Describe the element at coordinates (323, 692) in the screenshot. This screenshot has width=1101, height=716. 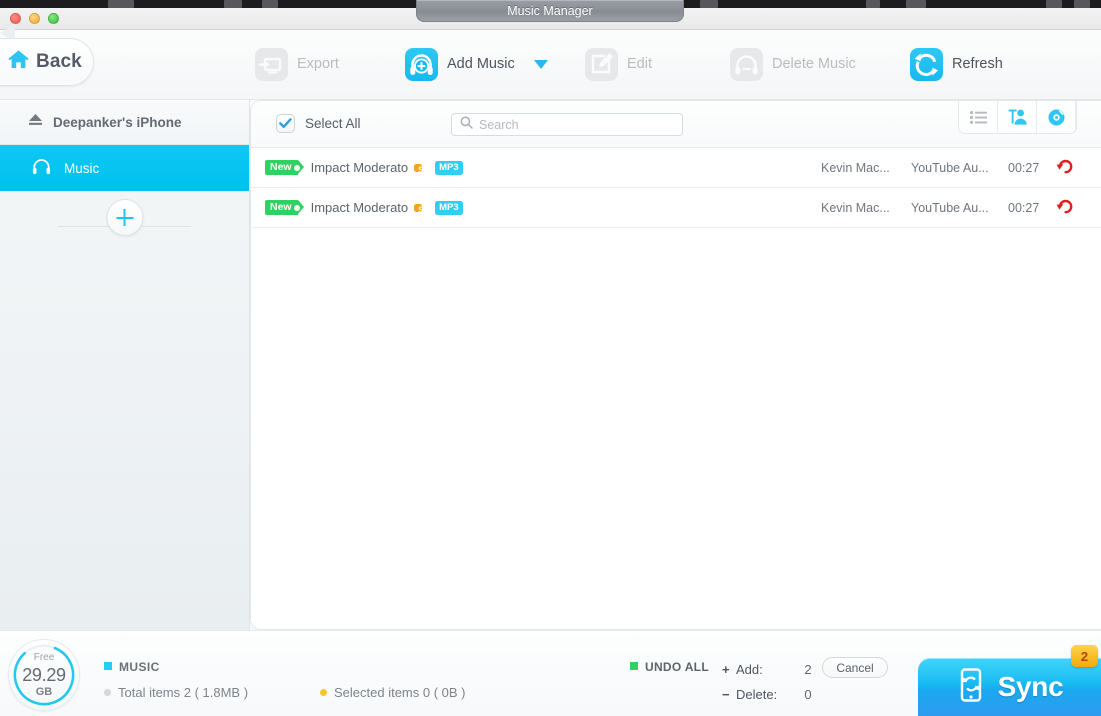
I see `selected-color-dot` at that location.